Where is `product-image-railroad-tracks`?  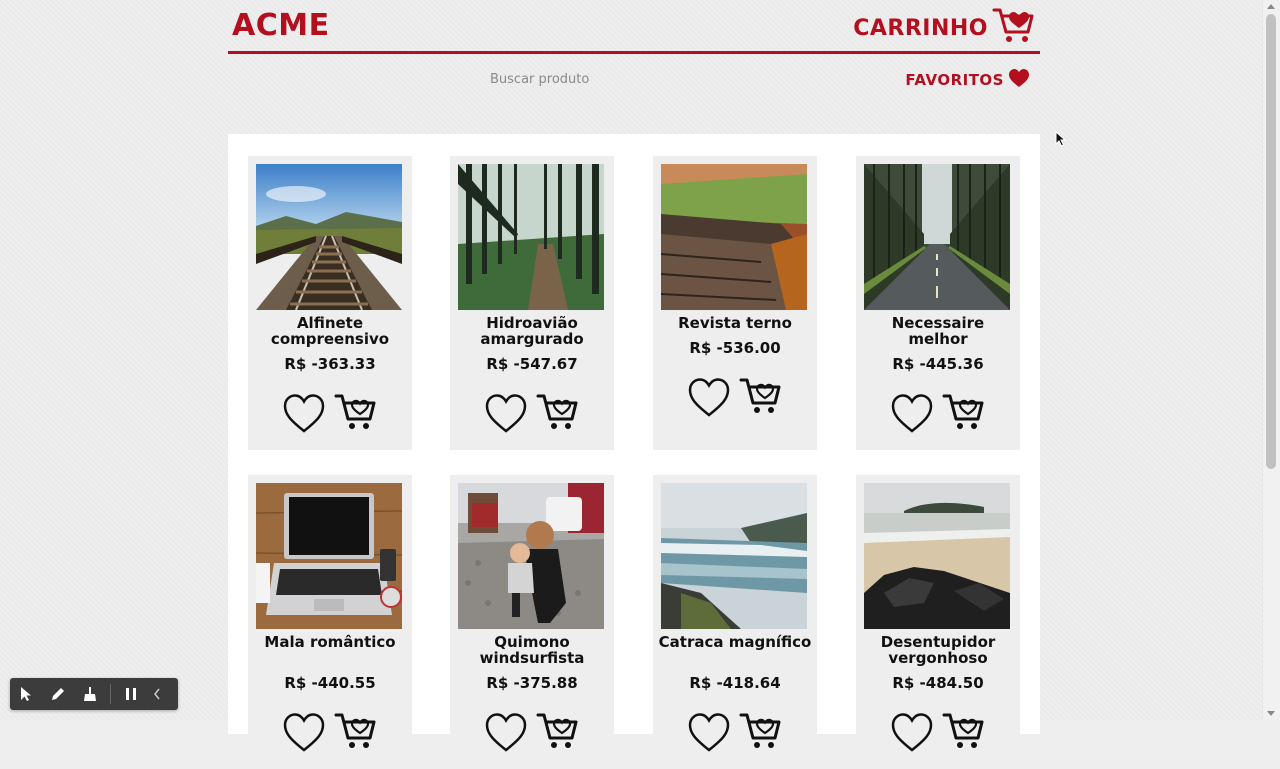
product-image-railroad-tracks is located at coordinates (329, 237).